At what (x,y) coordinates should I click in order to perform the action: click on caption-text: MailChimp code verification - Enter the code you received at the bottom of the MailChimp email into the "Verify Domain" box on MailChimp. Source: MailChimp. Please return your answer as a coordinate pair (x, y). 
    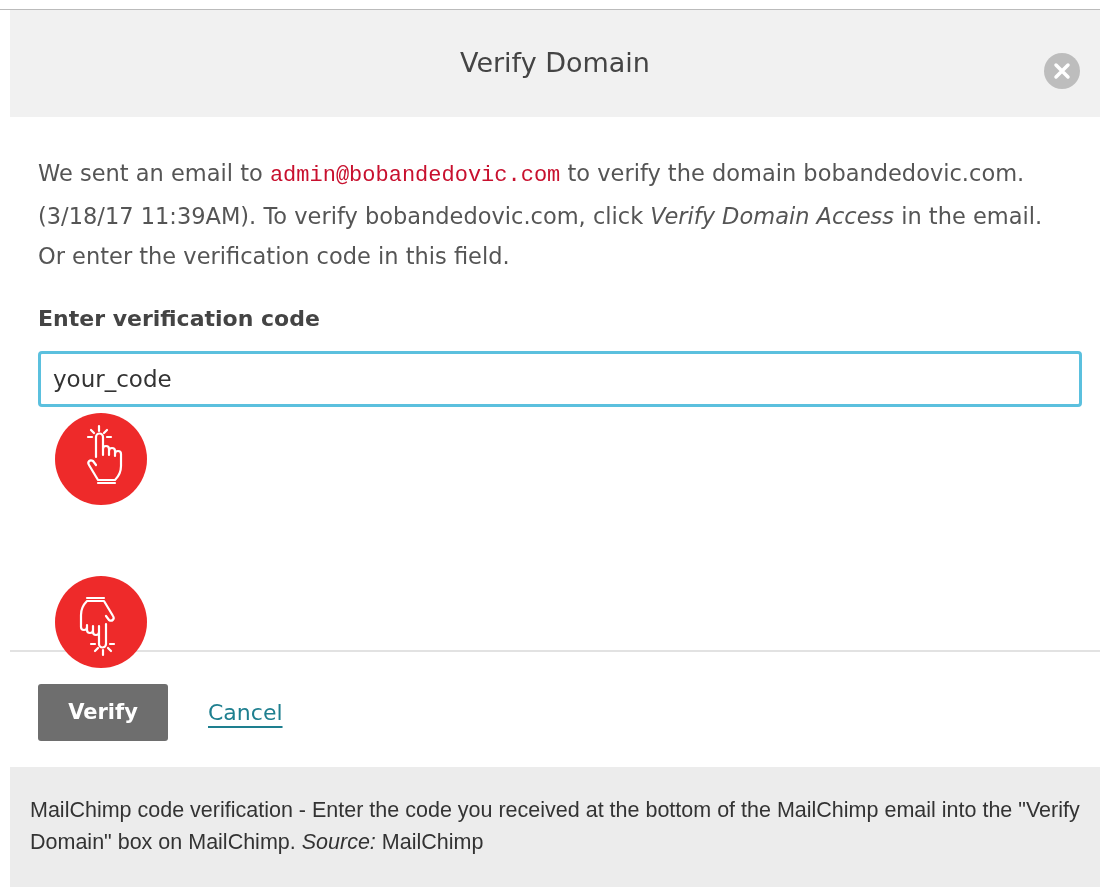
    Looking at the image, I should click on (555, 827).